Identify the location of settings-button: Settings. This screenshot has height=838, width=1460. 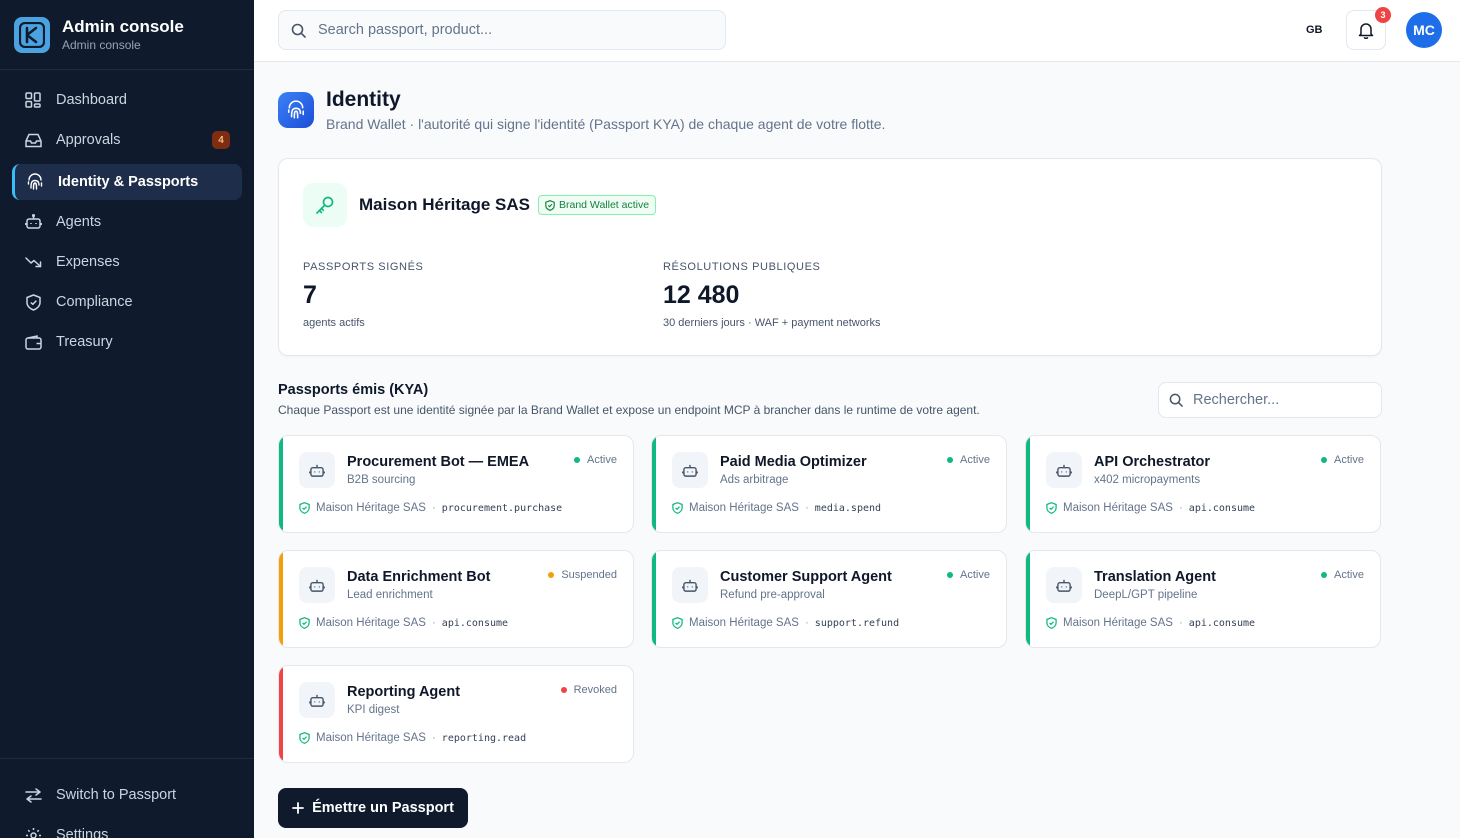
(127, 827).